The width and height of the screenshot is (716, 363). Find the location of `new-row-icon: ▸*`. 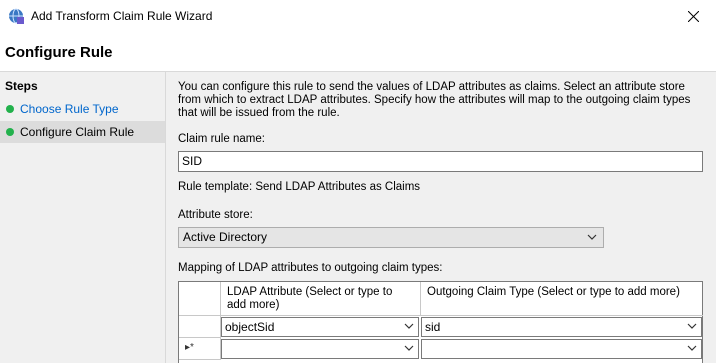

new-row-icon: ▸* is located at coordinates (189, 347).